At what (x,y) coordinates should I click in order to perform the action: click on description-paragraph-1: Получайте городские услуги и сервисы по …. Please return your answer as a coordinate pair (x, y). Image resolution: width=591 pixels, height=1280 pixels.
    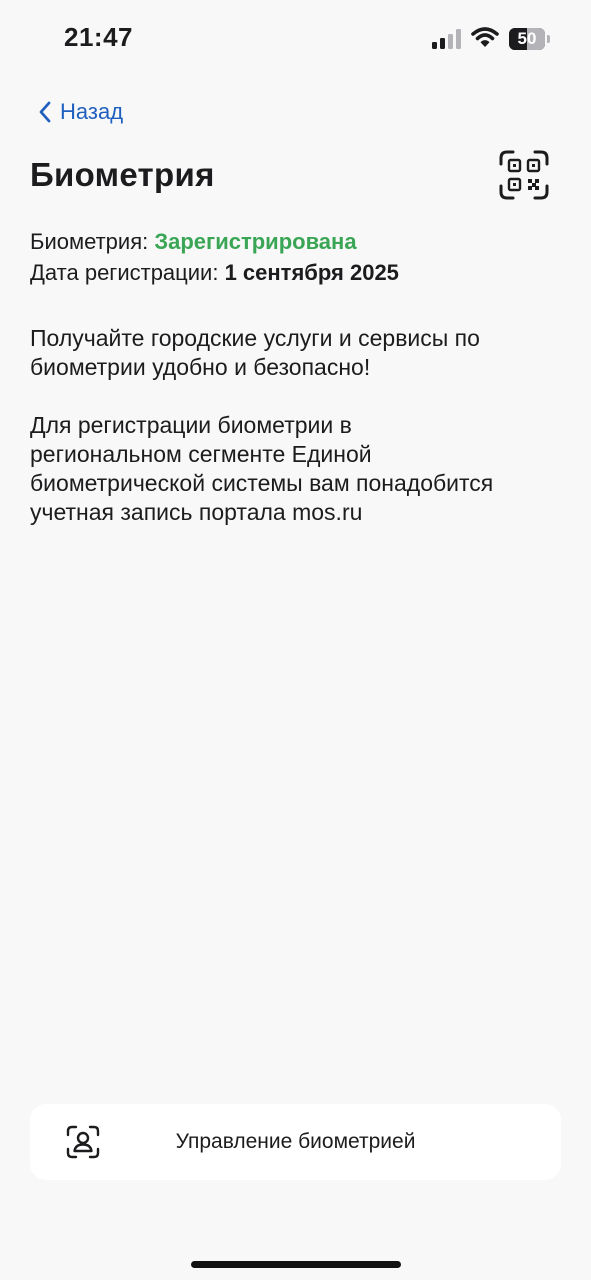
    Looking at the image, I should click on (295, 353).